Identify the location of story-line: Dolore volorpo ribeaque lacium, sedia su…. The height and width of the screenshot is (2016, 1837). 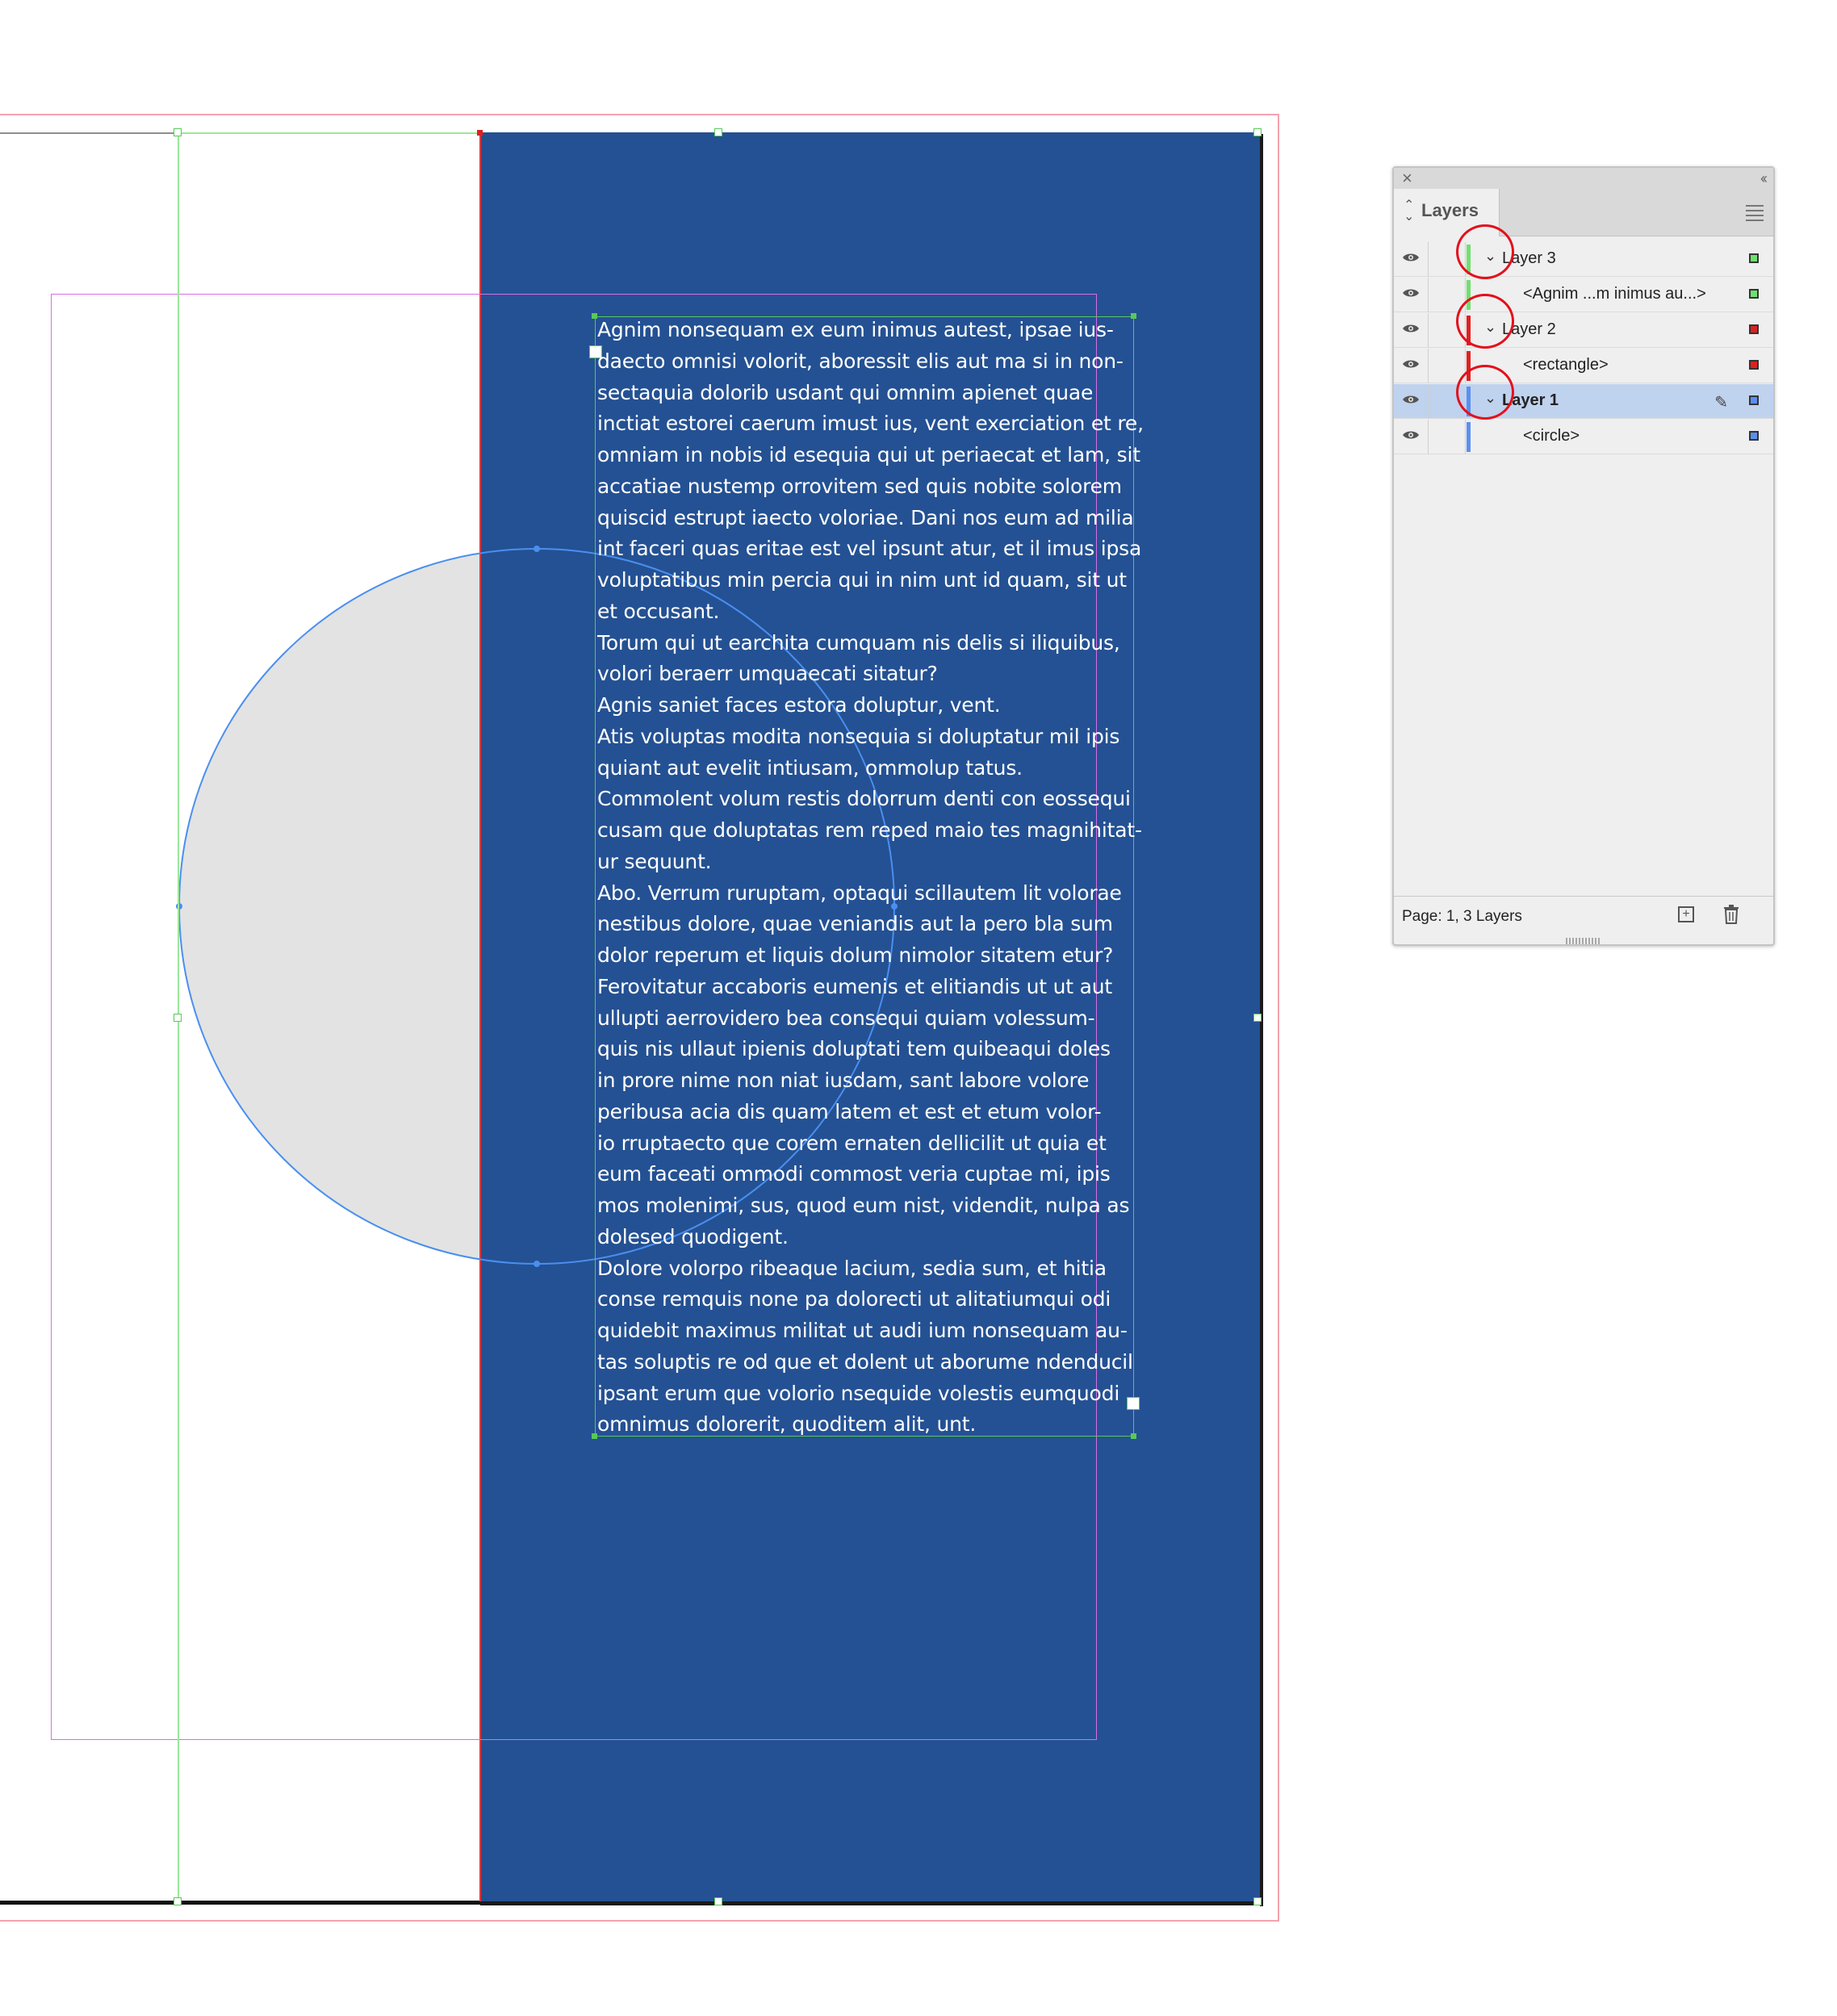
(852, 1268).